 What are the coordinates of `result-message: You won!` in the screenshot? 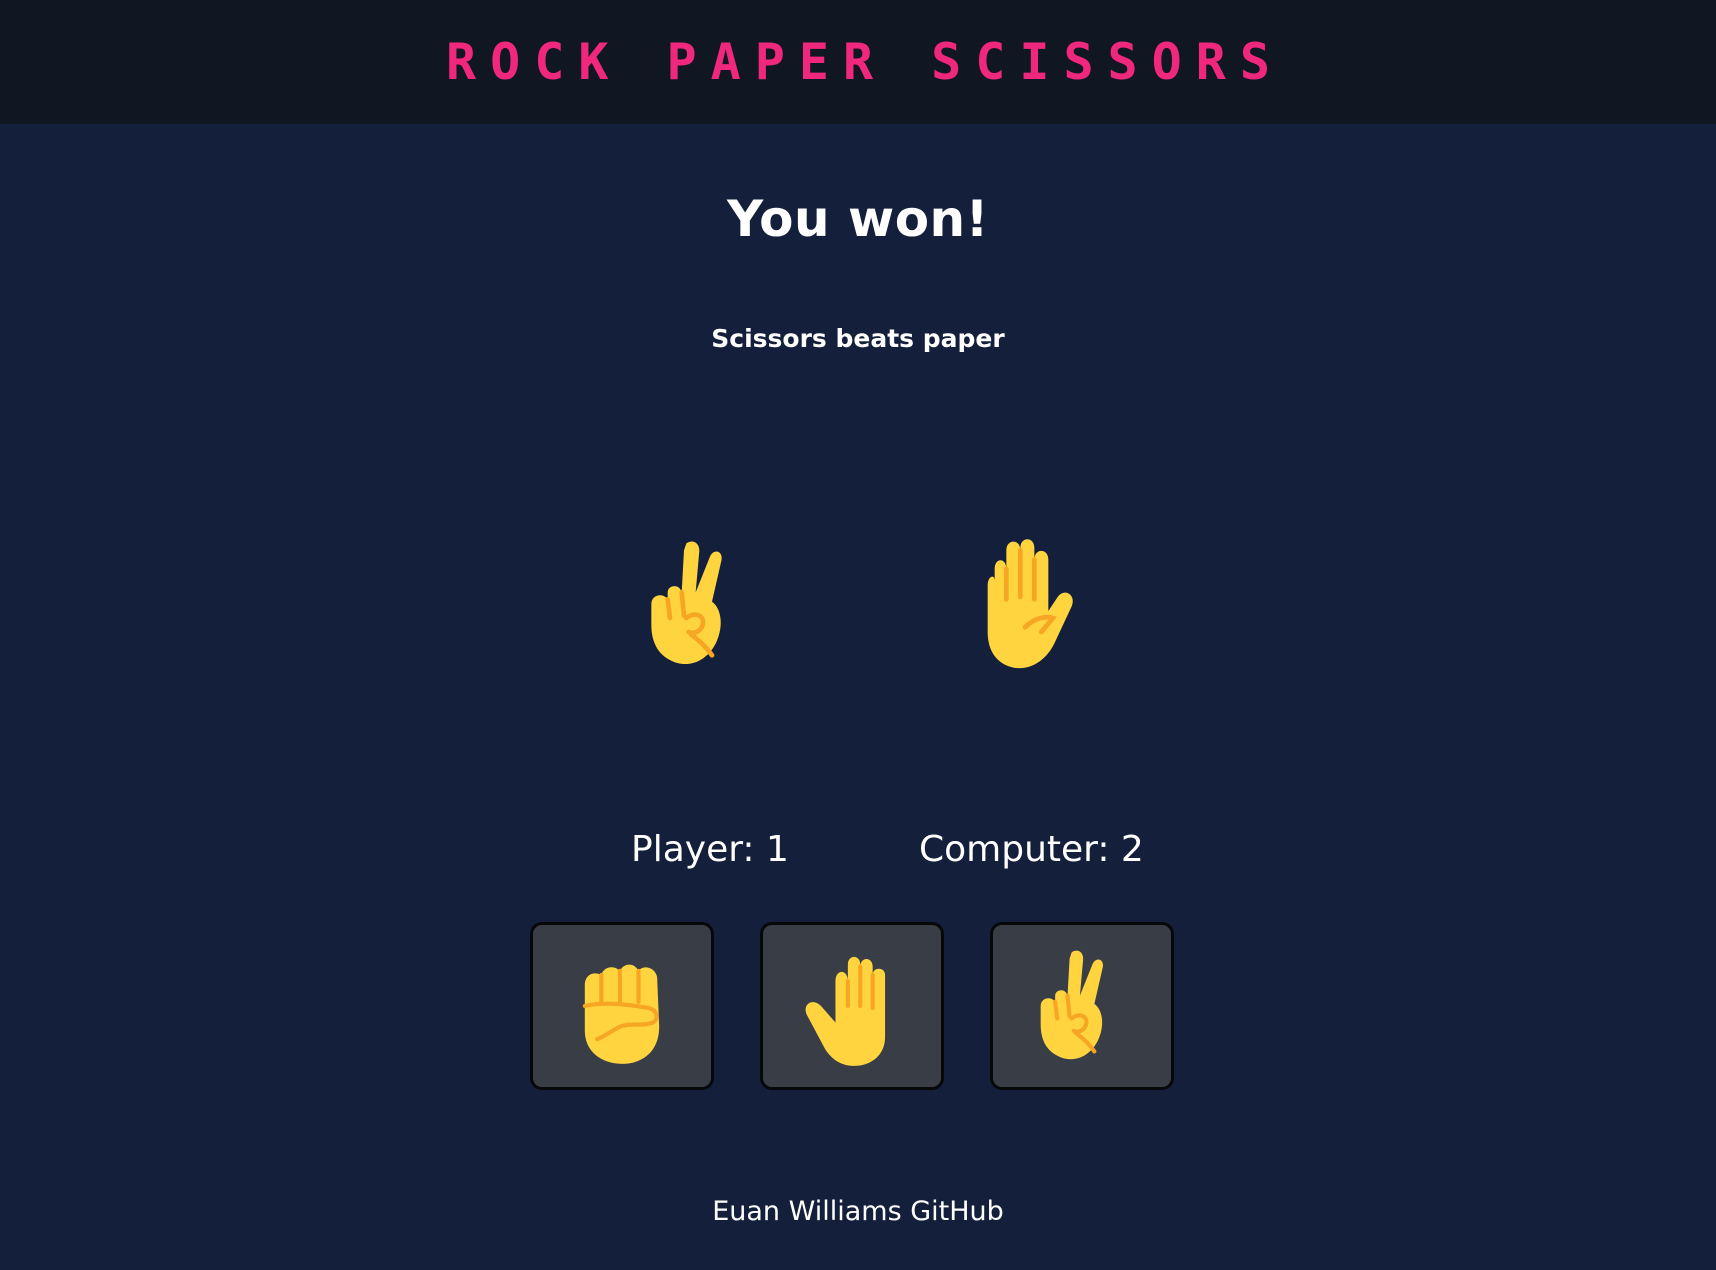 It's located at (858, 219).